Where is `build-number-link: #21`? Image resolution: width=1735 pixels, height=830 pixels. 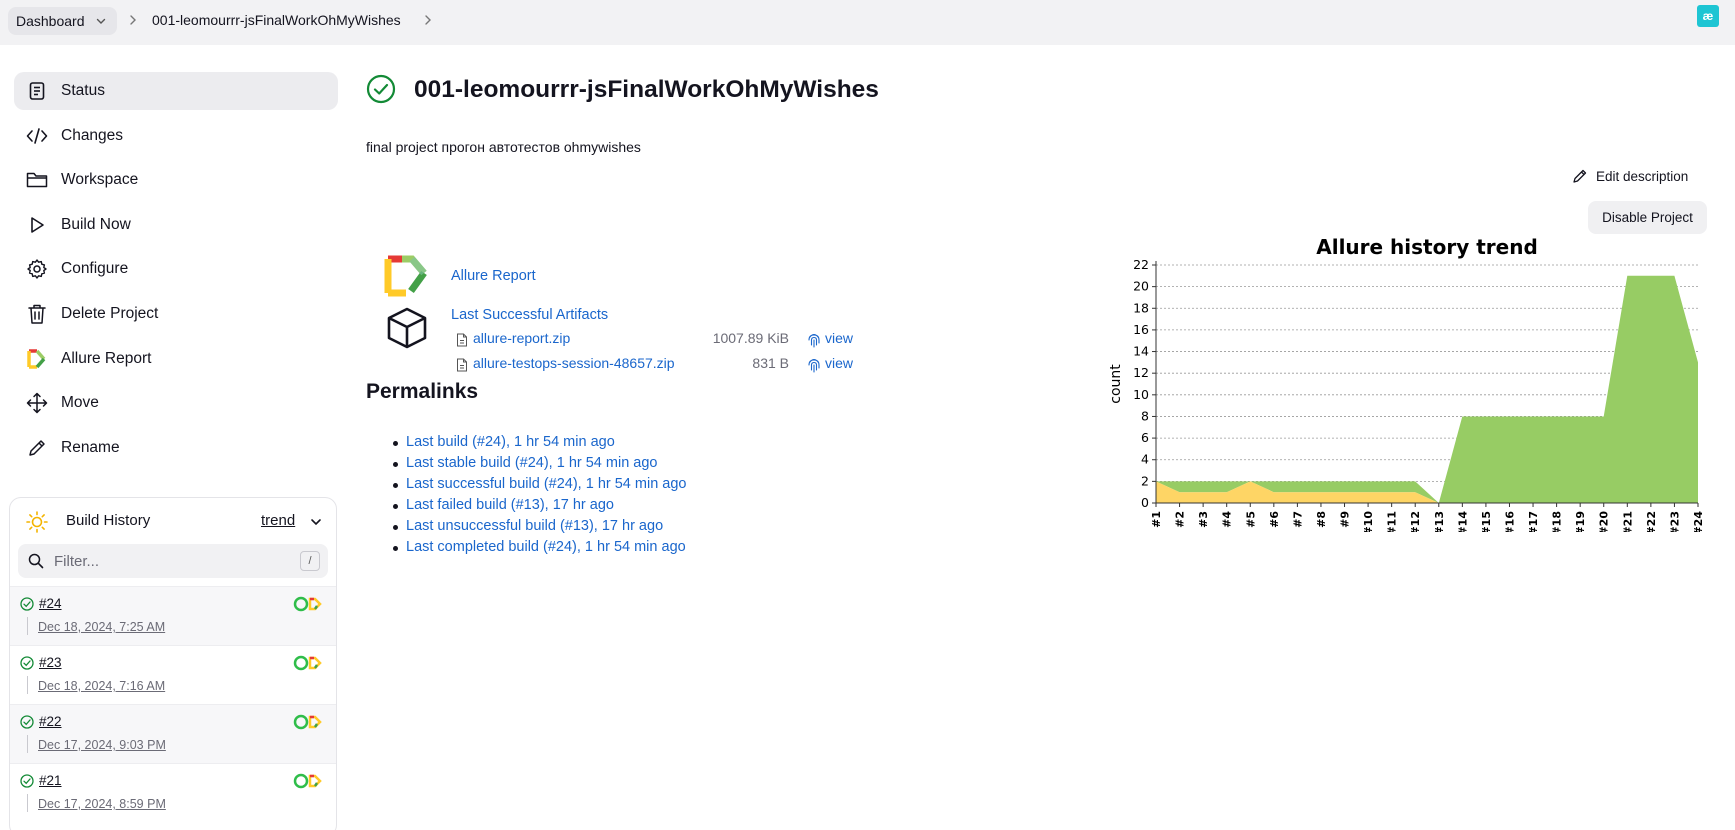 build-number-link: #21 is located at coordinates (50, 780).